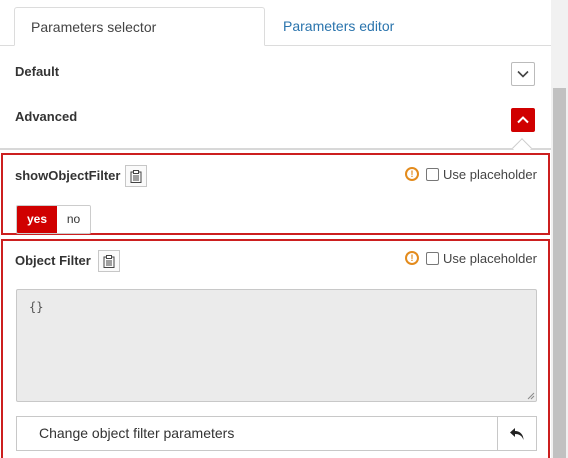 The image size is (568, 458). I want to click on section-default-label: Default, so click(37, 71).